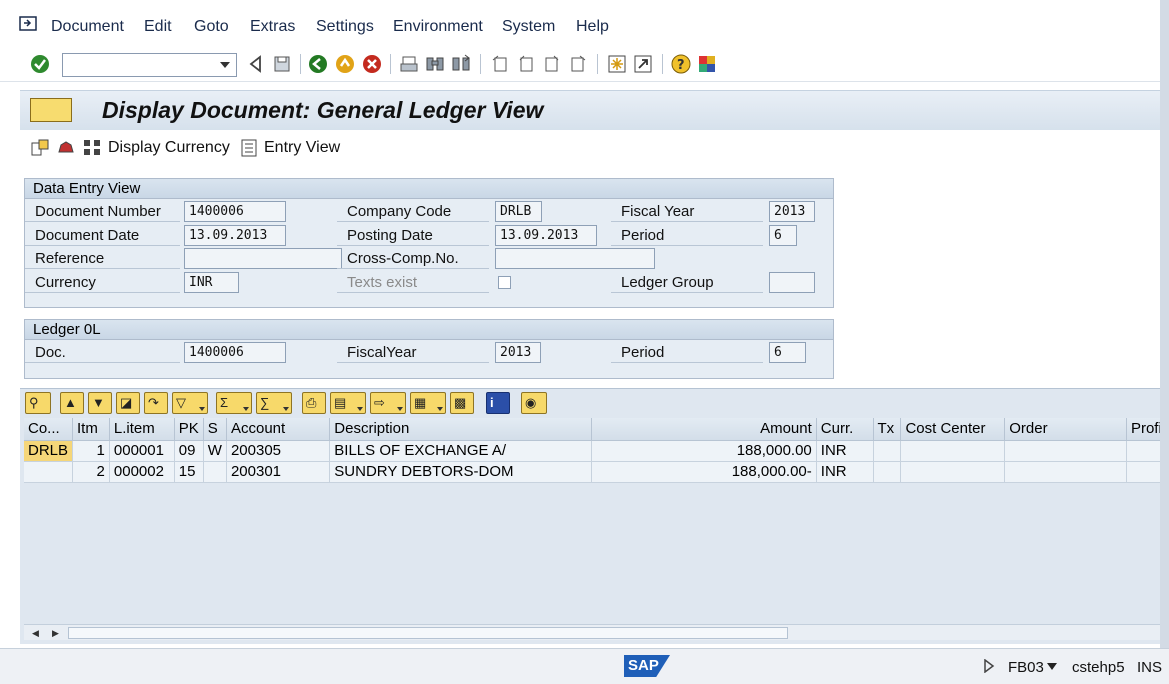 This screenshot has width=1169, height=684. Describe the element at coordinates (461, 429) in the screenshot. I see `column-header: Description` at that location.